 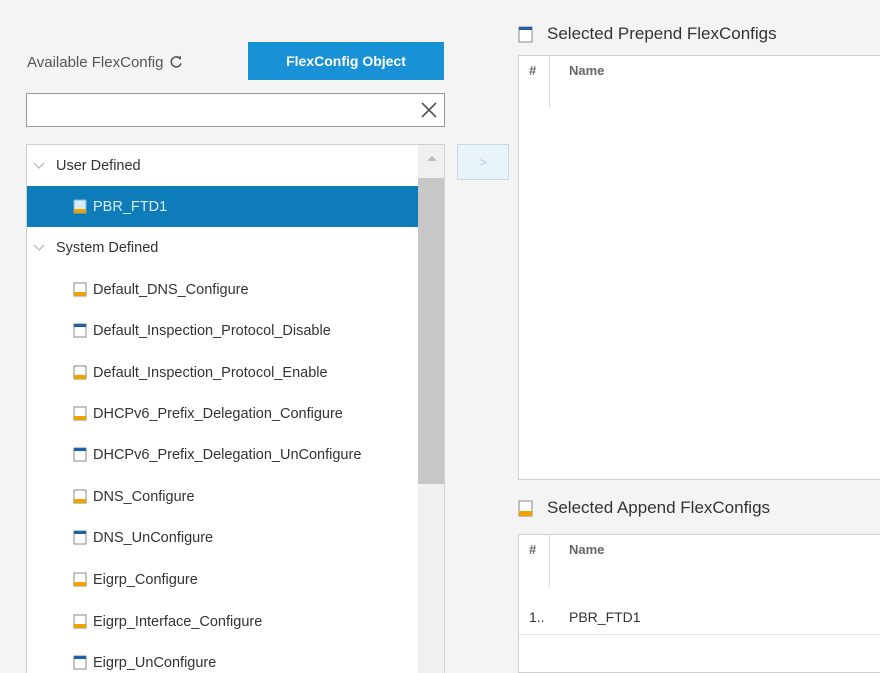 What do you see at coordinates (432, 158) in the screenshot?
I see `scroll-up-arrow-icon` at bounding box center [432, 158].